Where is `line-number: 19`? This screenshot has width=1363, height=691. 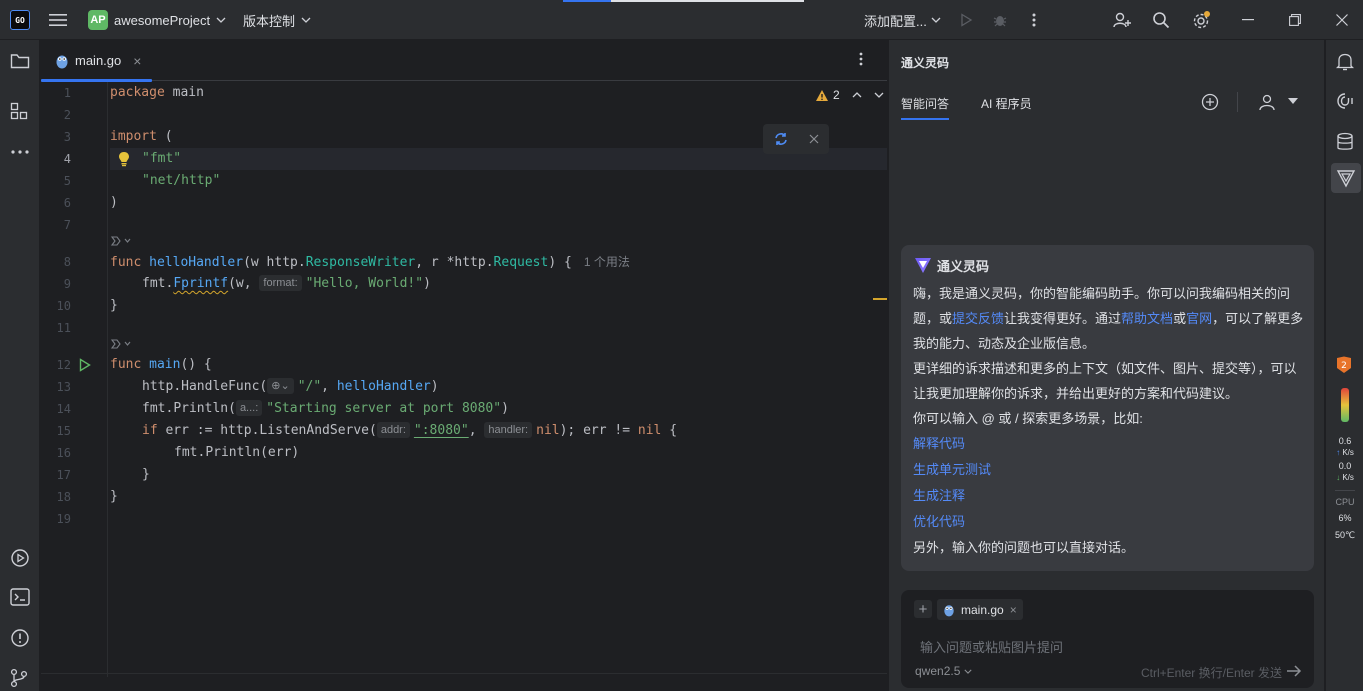 line-number: 19 is located at coordinates (63, 519).